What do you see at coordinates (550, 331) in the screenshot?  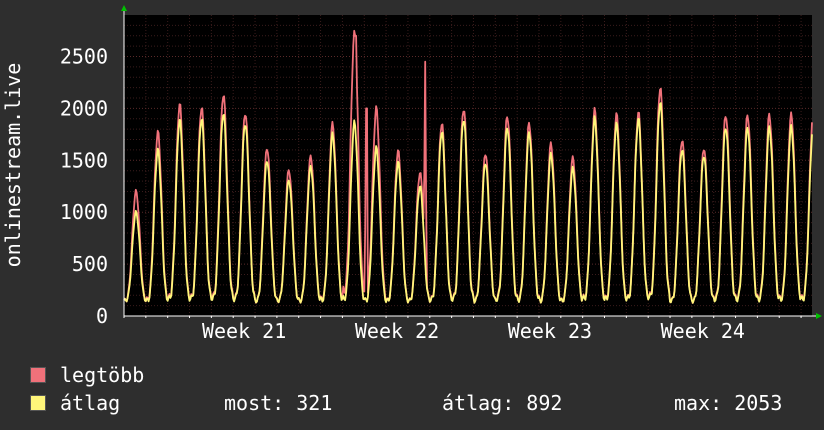 I see `x-tick-label: Week 23` at bounding box center [550, 331].